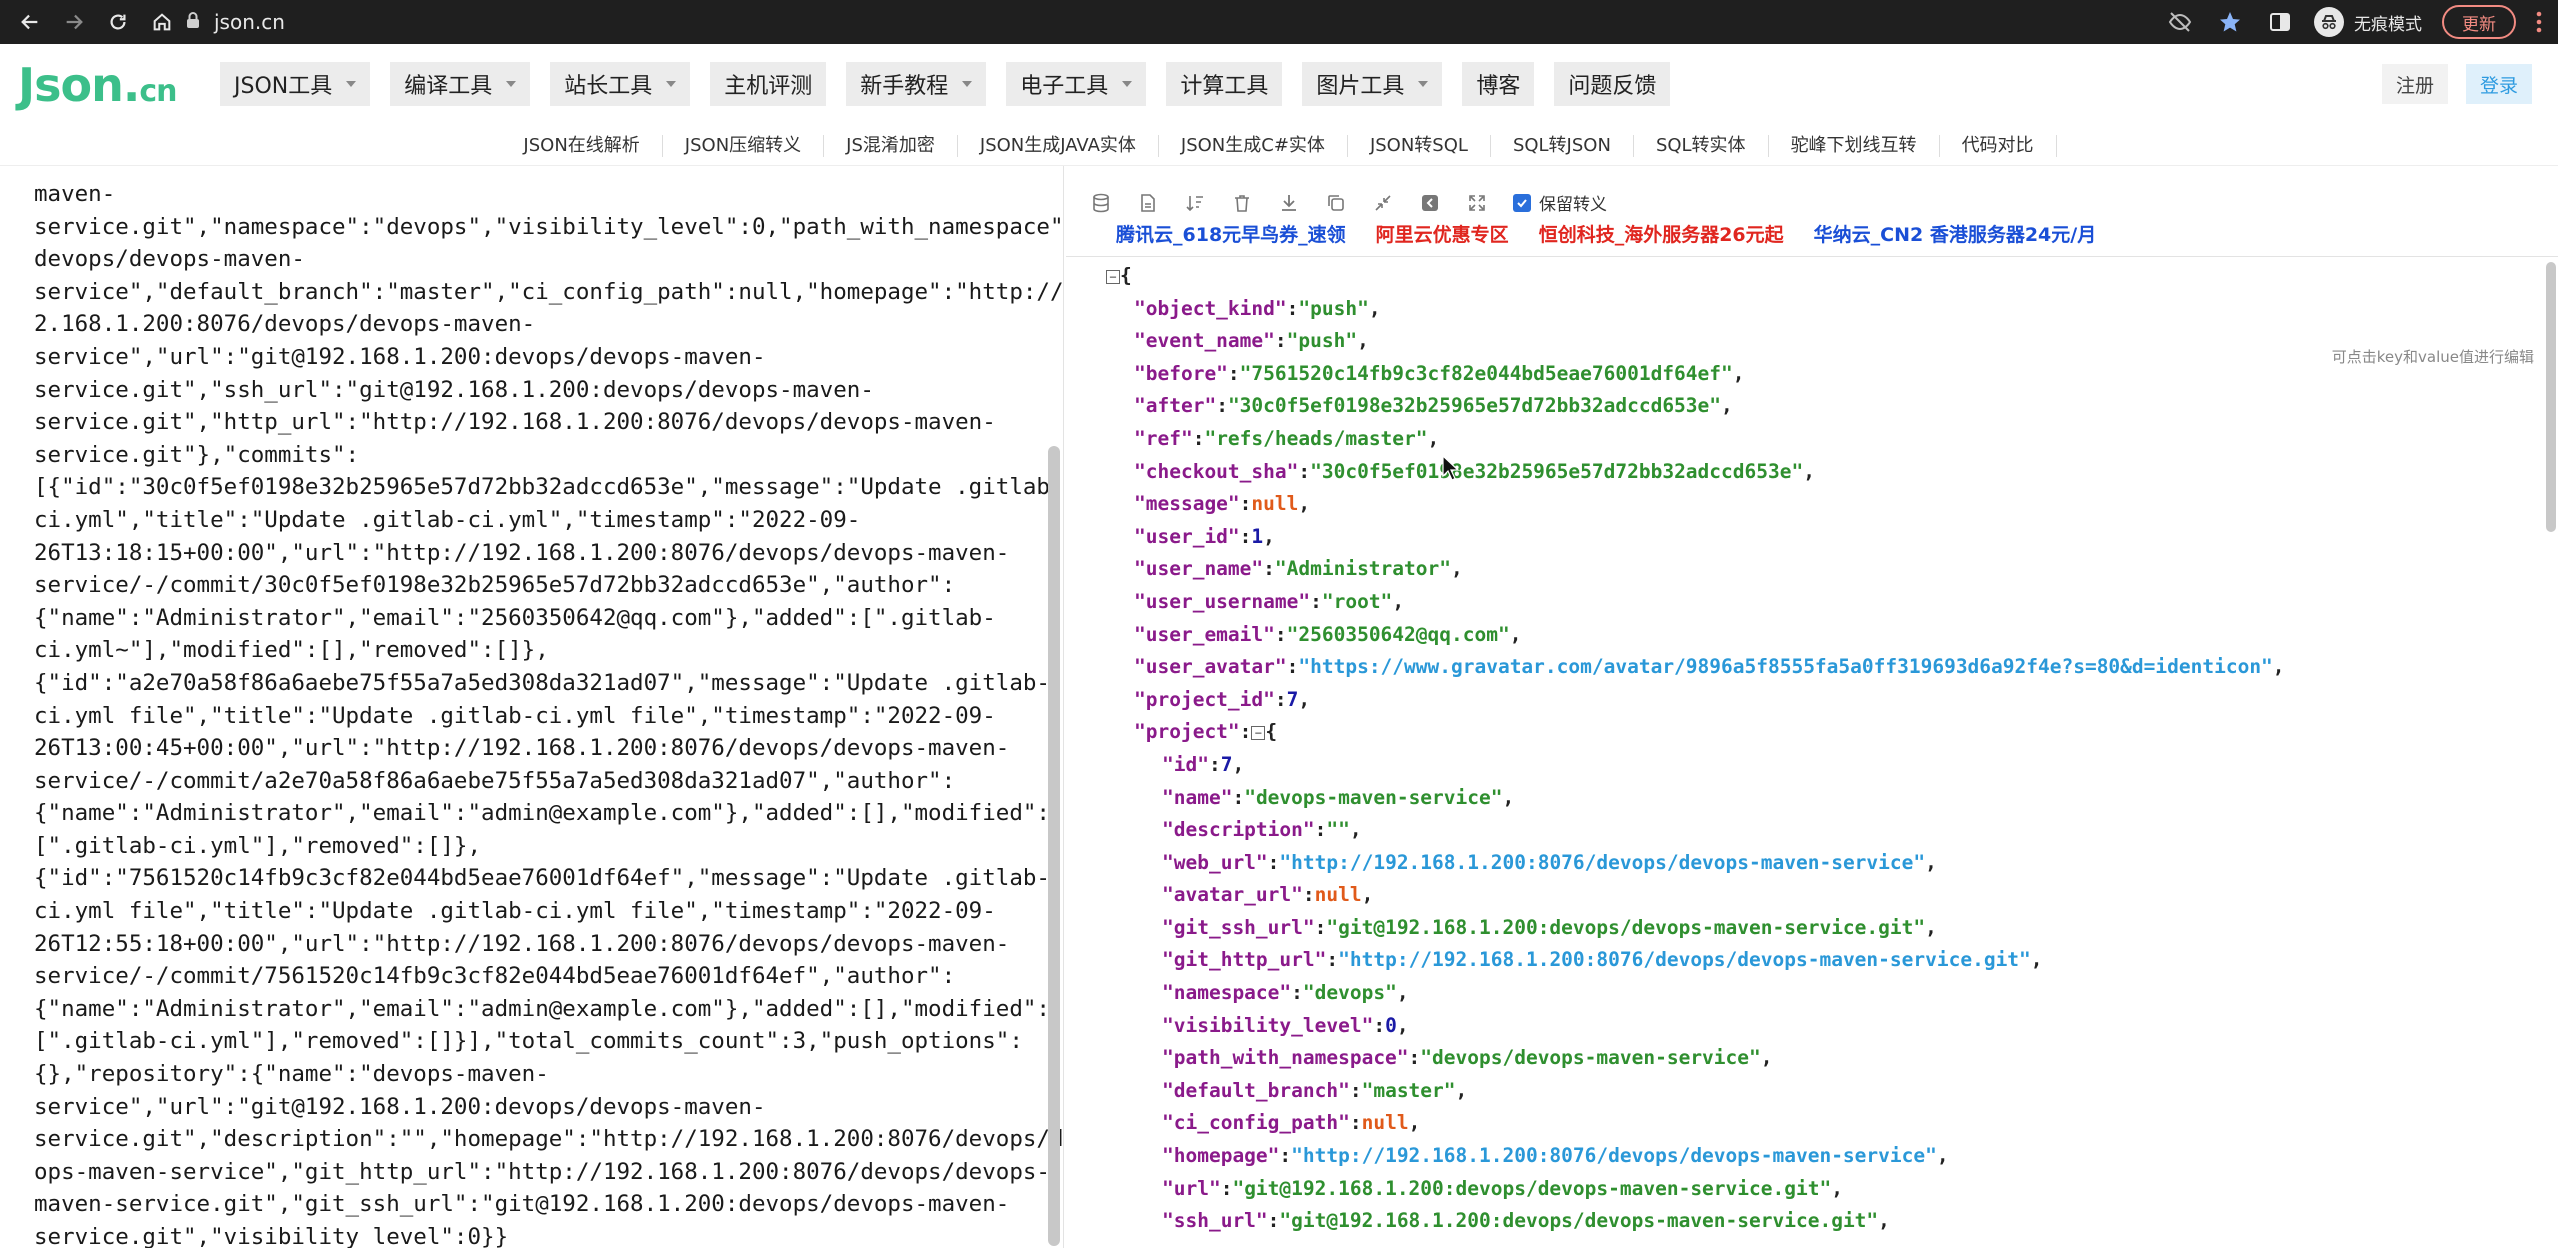  I want to click on sub-nav-link: SQL转实体, so click(1701, 145).